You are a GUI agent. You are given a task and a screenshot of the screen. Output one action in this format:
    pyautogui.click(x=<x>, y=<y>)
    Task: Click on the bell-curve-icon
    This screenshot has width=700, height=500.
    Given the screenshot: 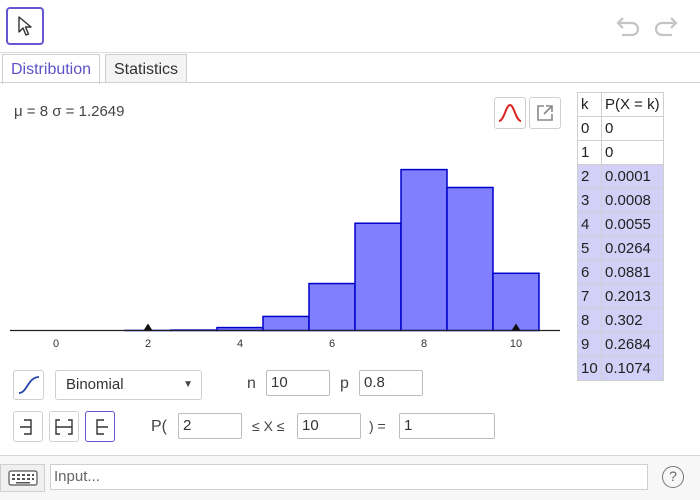 What is the action you would take?
    pyautogui.click(x=510, y=112)
    